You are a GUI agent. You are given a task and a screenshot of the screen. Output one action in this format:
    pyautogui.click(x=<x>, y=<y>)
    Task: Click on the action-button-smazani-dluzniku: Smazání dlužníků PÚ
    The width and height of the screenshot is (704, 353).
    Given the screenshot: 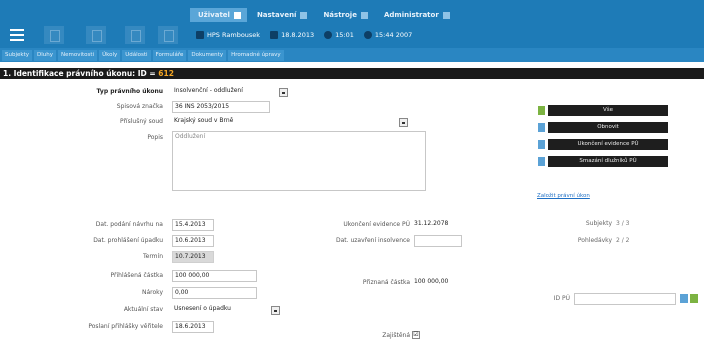 What is the action you would take?
    pyautogui.click(x=608, y=161)
    